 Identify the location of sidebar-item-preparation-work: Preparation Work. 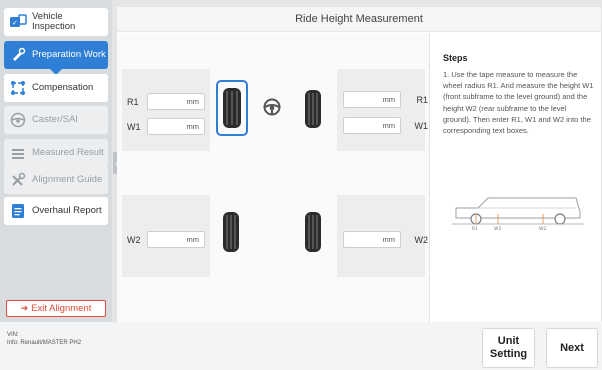
(56, 58).